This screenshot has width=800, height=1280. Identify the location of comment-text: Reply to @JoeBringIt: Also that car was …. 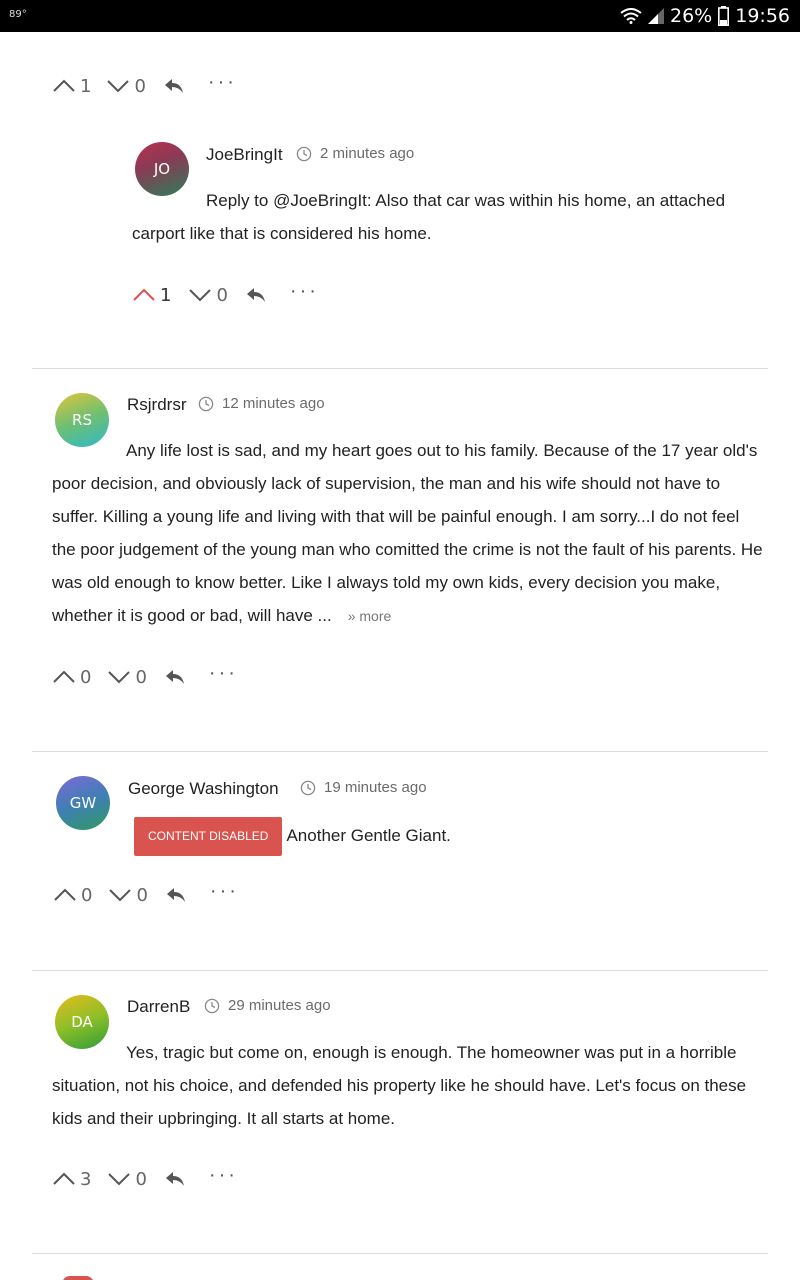
(429, 217).